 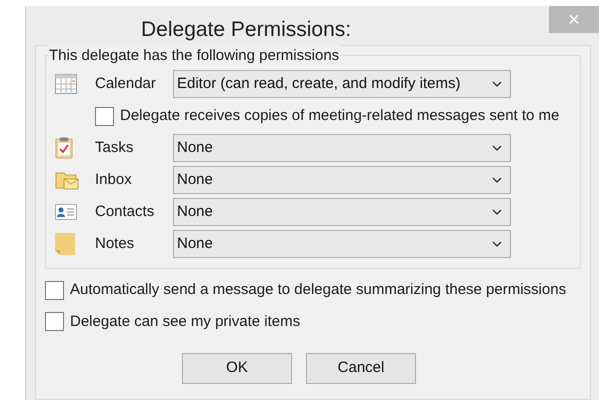 What do you see at coordinates (114, 148) in the screenshot?
I see `folder-label: Tasks` at bounding box center [114, 148].